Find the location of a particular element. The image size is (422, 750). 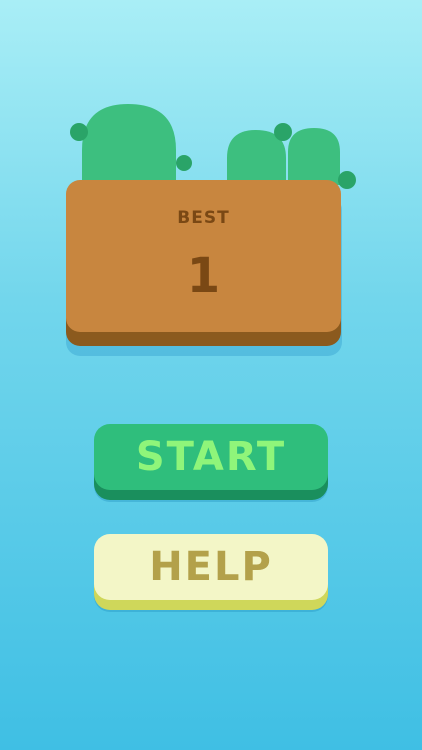

best-score-label: BEST is located at coordinates (203, 218).